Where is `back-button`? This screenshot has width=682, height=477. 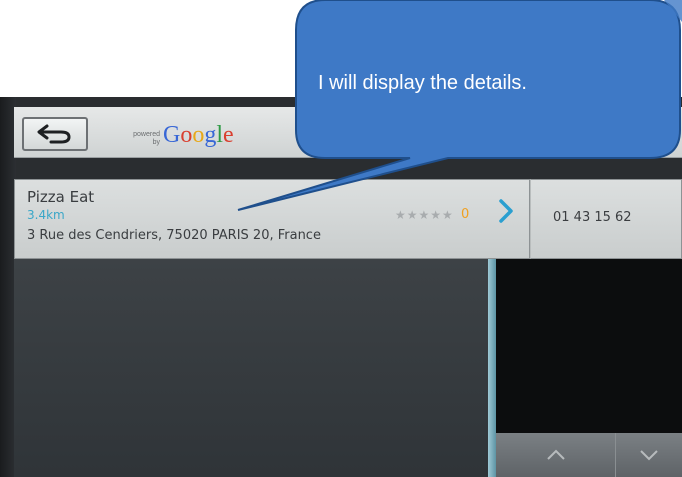
back-button is located at coordinates (55, 134).